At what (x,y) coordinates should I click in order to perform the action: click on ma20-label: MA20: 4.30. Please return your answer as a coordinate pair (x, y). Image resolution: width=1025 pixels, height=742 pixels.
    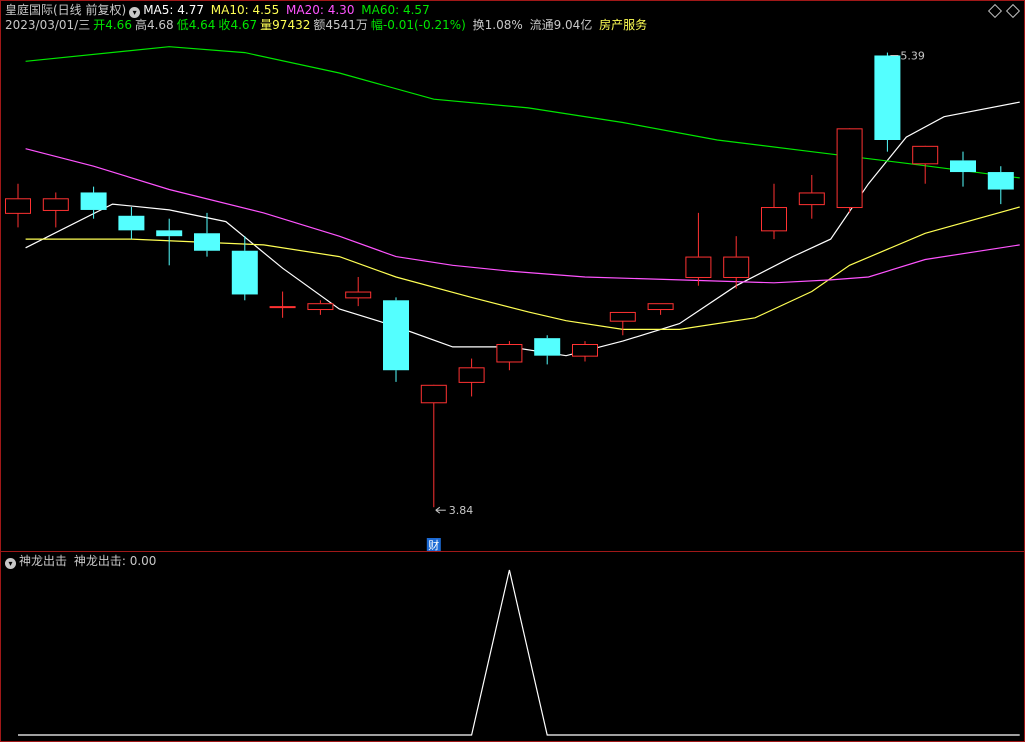
    Looking at the image, I should click on (320, 10).